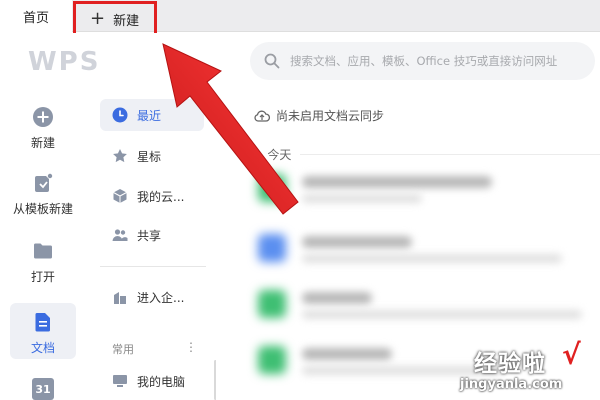 The height and width of the screenshot is (400, 600). What do you see at coordinates (510, 364) in the screenshot?
I see `watermark-text: 经验啦` at bounding box center [510, 364].